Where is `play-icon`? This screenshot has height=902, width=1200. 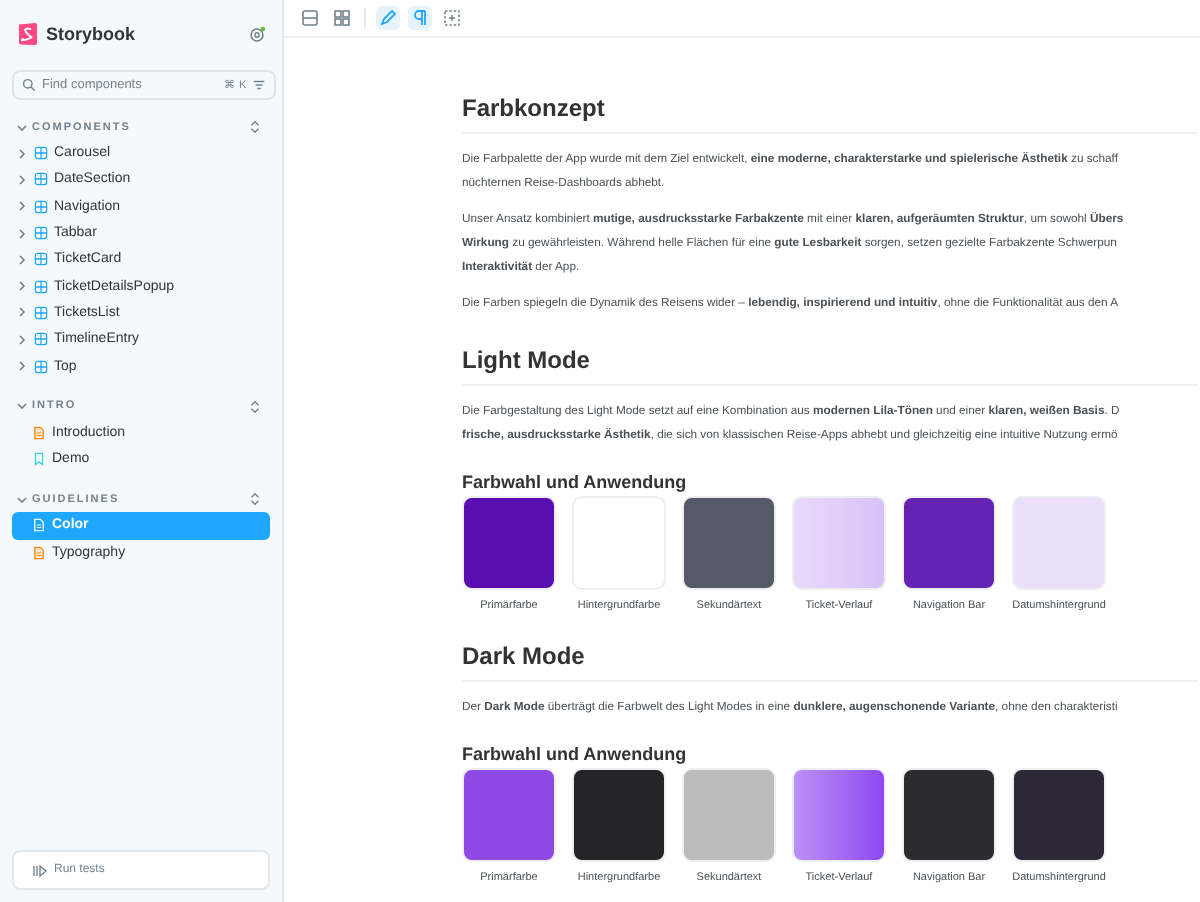
play-icon is located at coordinates (40, 870).